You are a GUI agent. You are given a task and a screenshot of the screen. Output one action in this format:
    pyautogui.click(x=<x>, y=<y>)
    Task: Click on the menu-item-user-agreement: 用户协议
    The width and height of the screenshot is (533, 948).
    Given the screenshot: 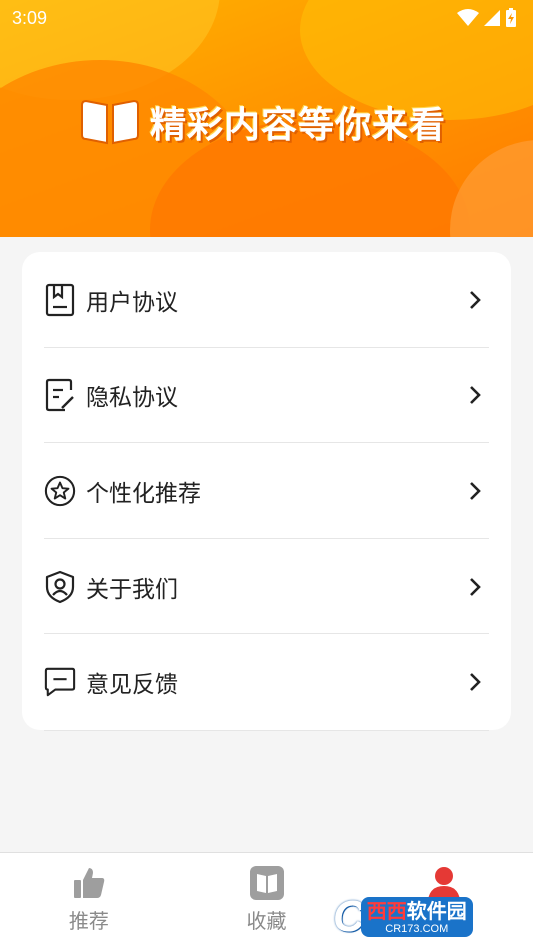 What is the action you would take?
    pyautogui.click(x=266, y=300)
    